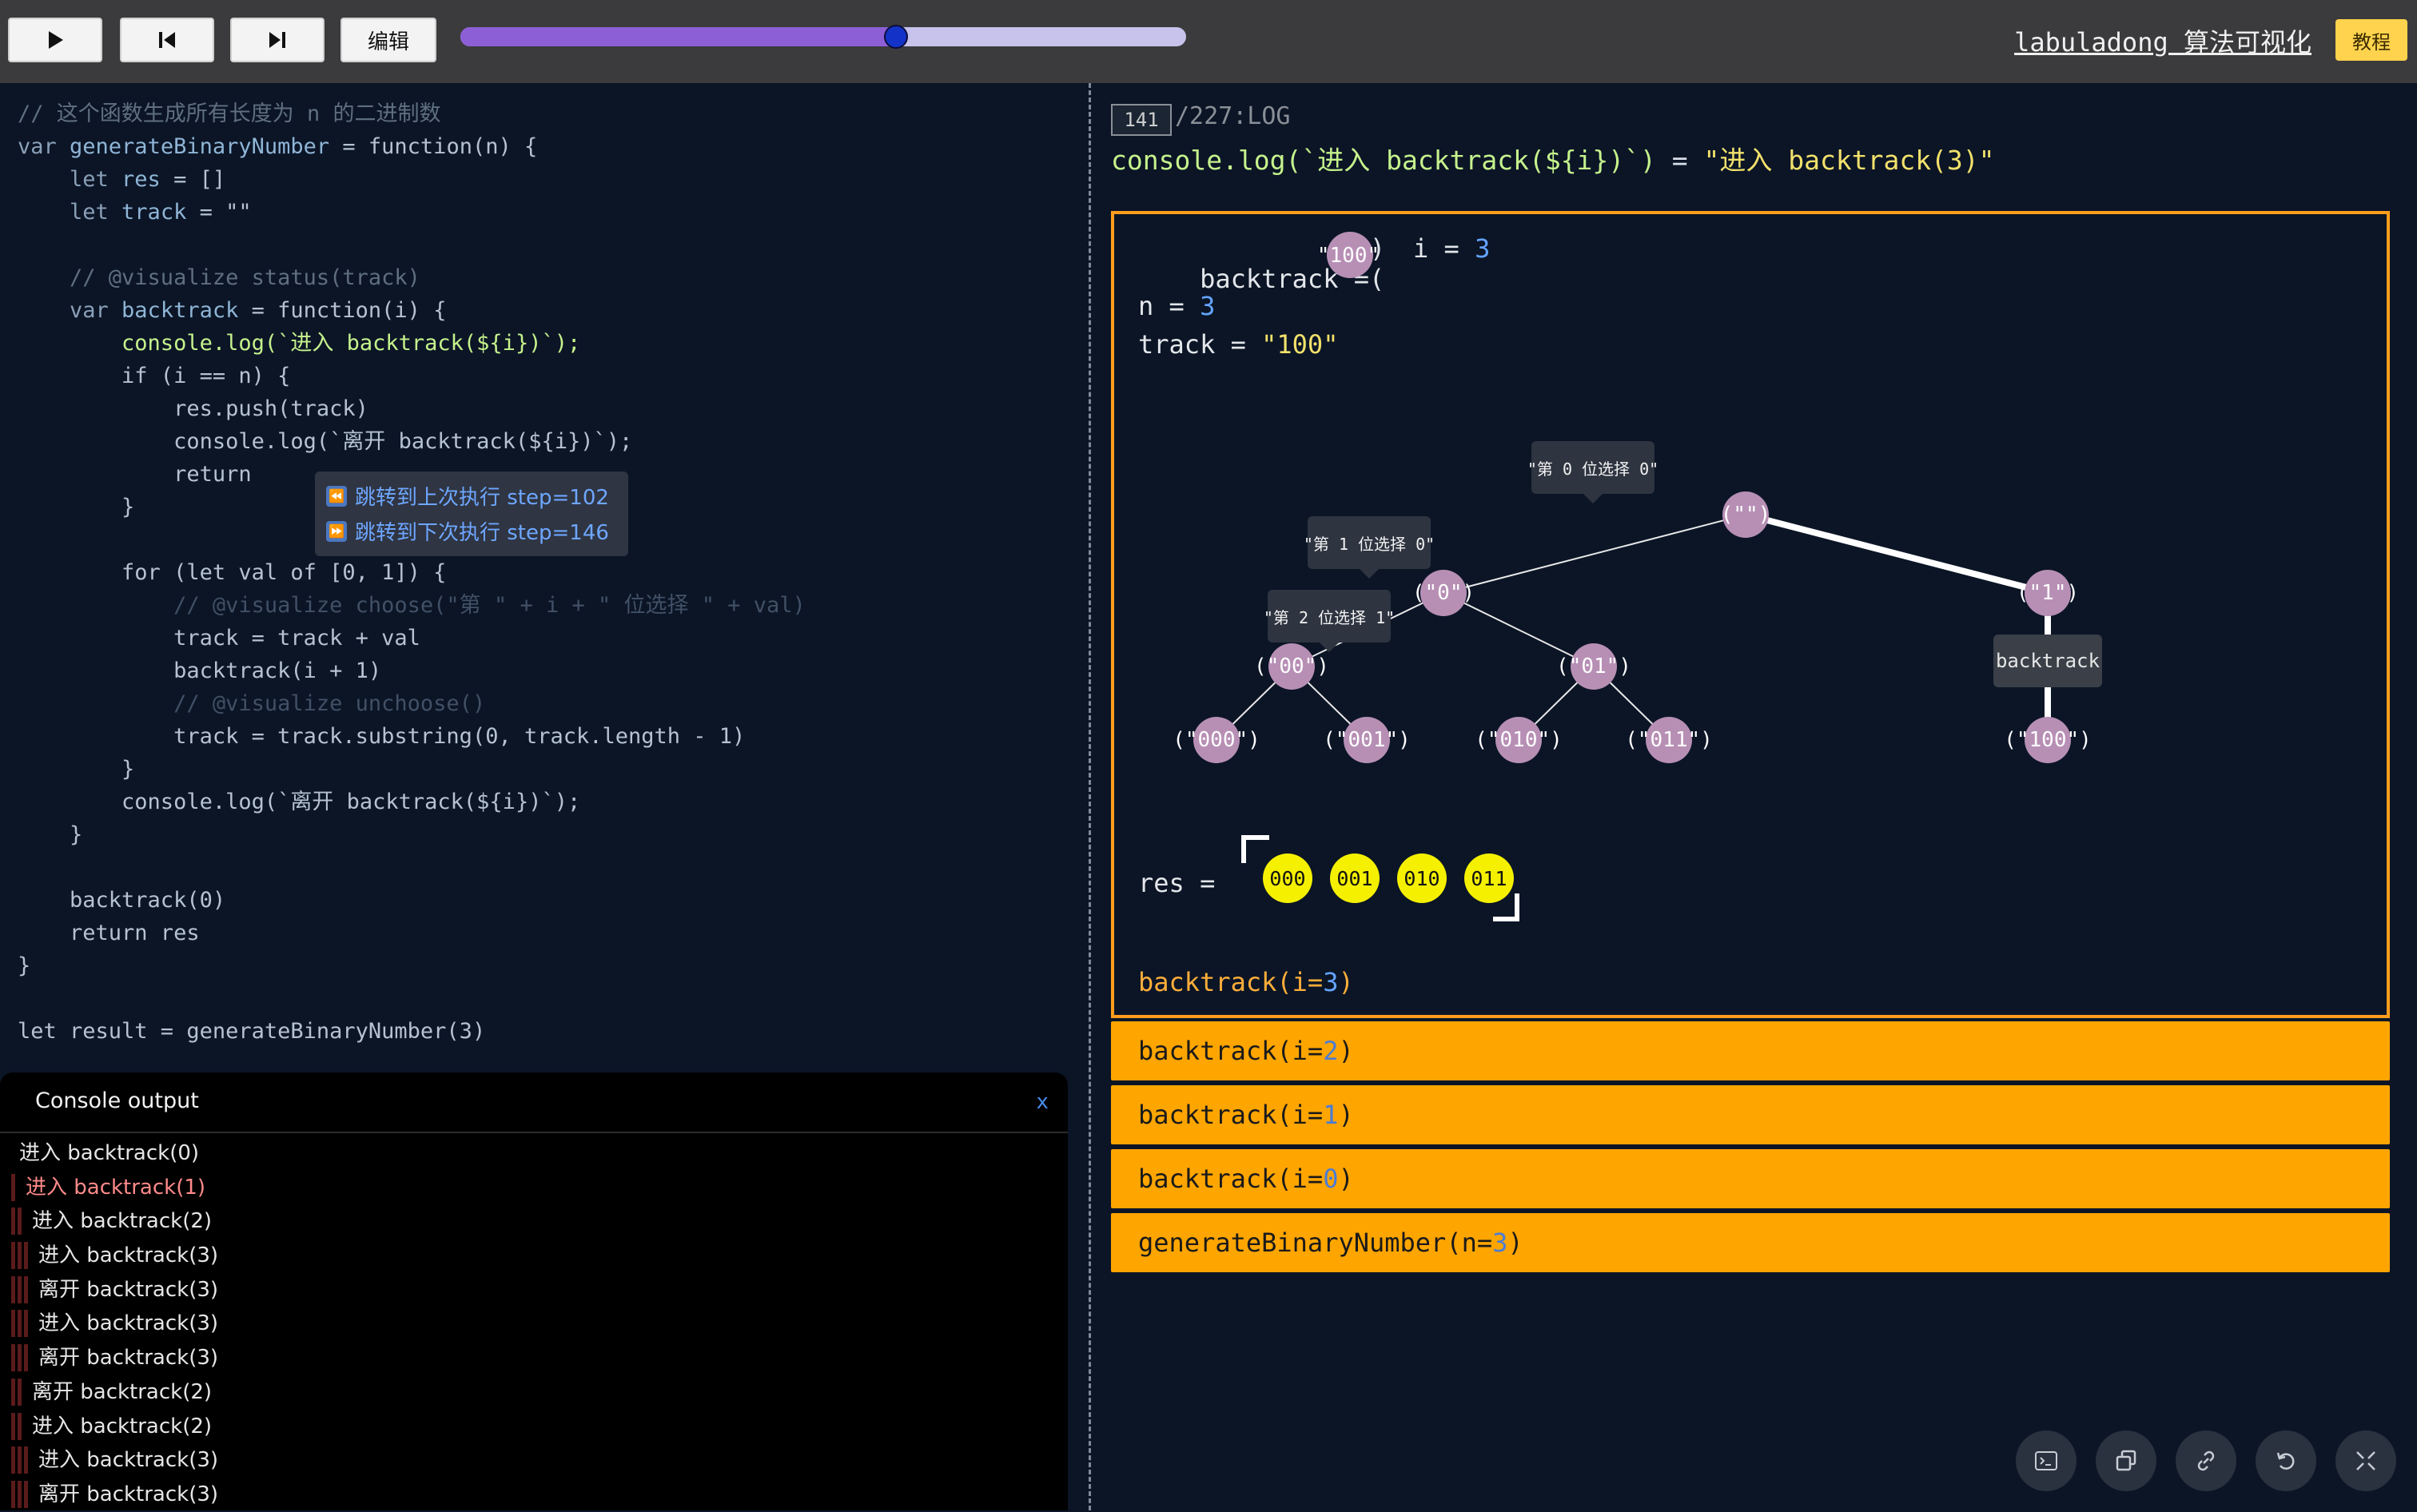  What do you see at coordinates (1849, 160) in the screenshot?
I see `log-value: "进入 backtrack(3)"` at bounding box center [1849, 160].